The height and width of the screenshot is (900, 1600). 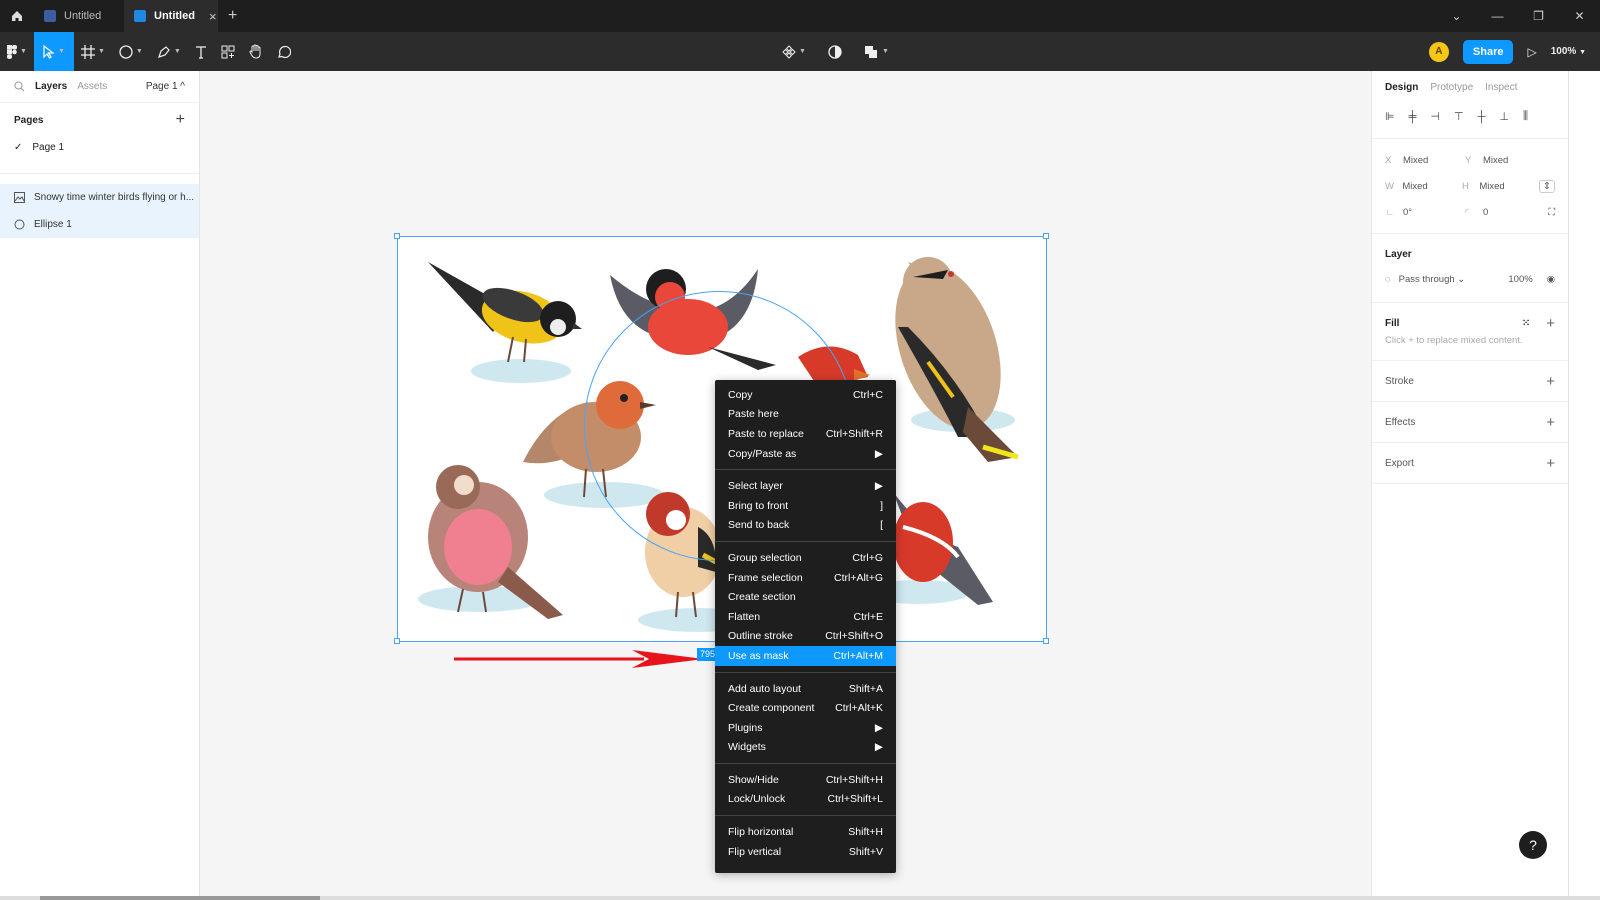 I want to click on layer-section: Layer ◌ Pass through ⌄ 100% ◉, so click(x=1470, y=268).